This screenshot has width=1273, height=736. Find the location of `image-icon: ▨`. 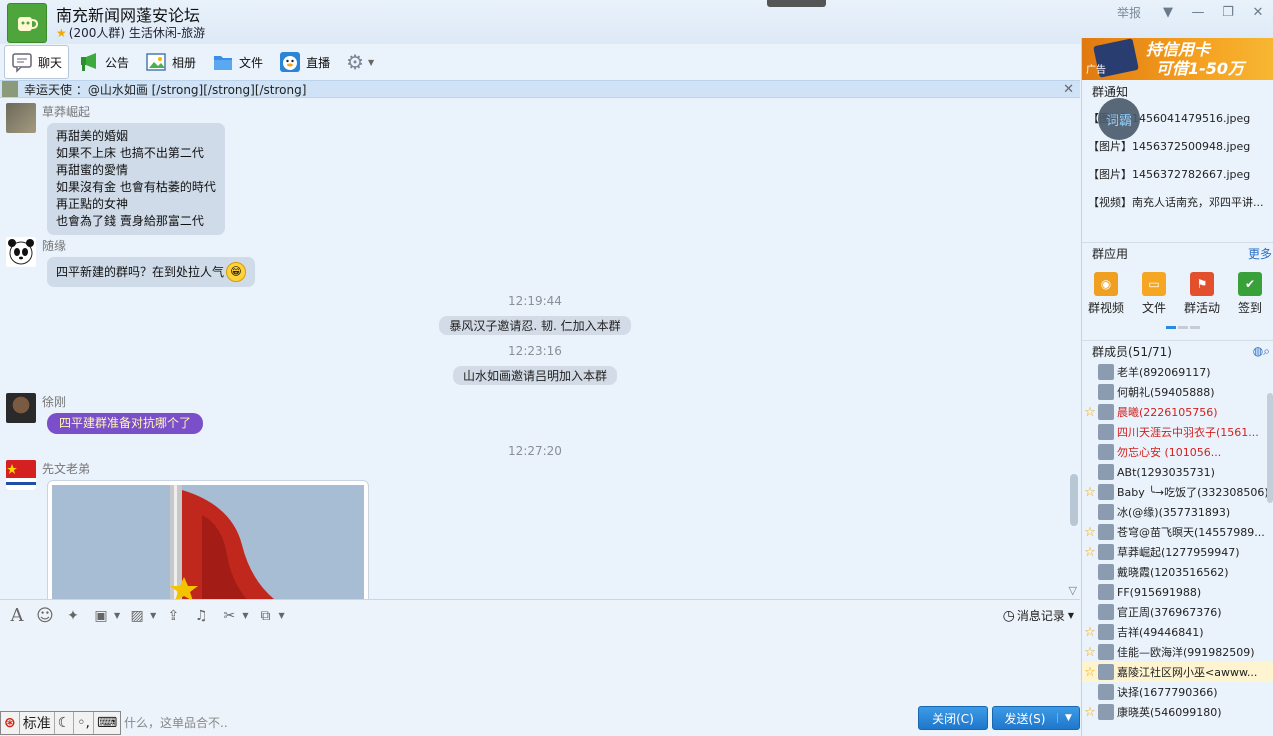

image-icon: ▨ is located at coordinates (137, 616).